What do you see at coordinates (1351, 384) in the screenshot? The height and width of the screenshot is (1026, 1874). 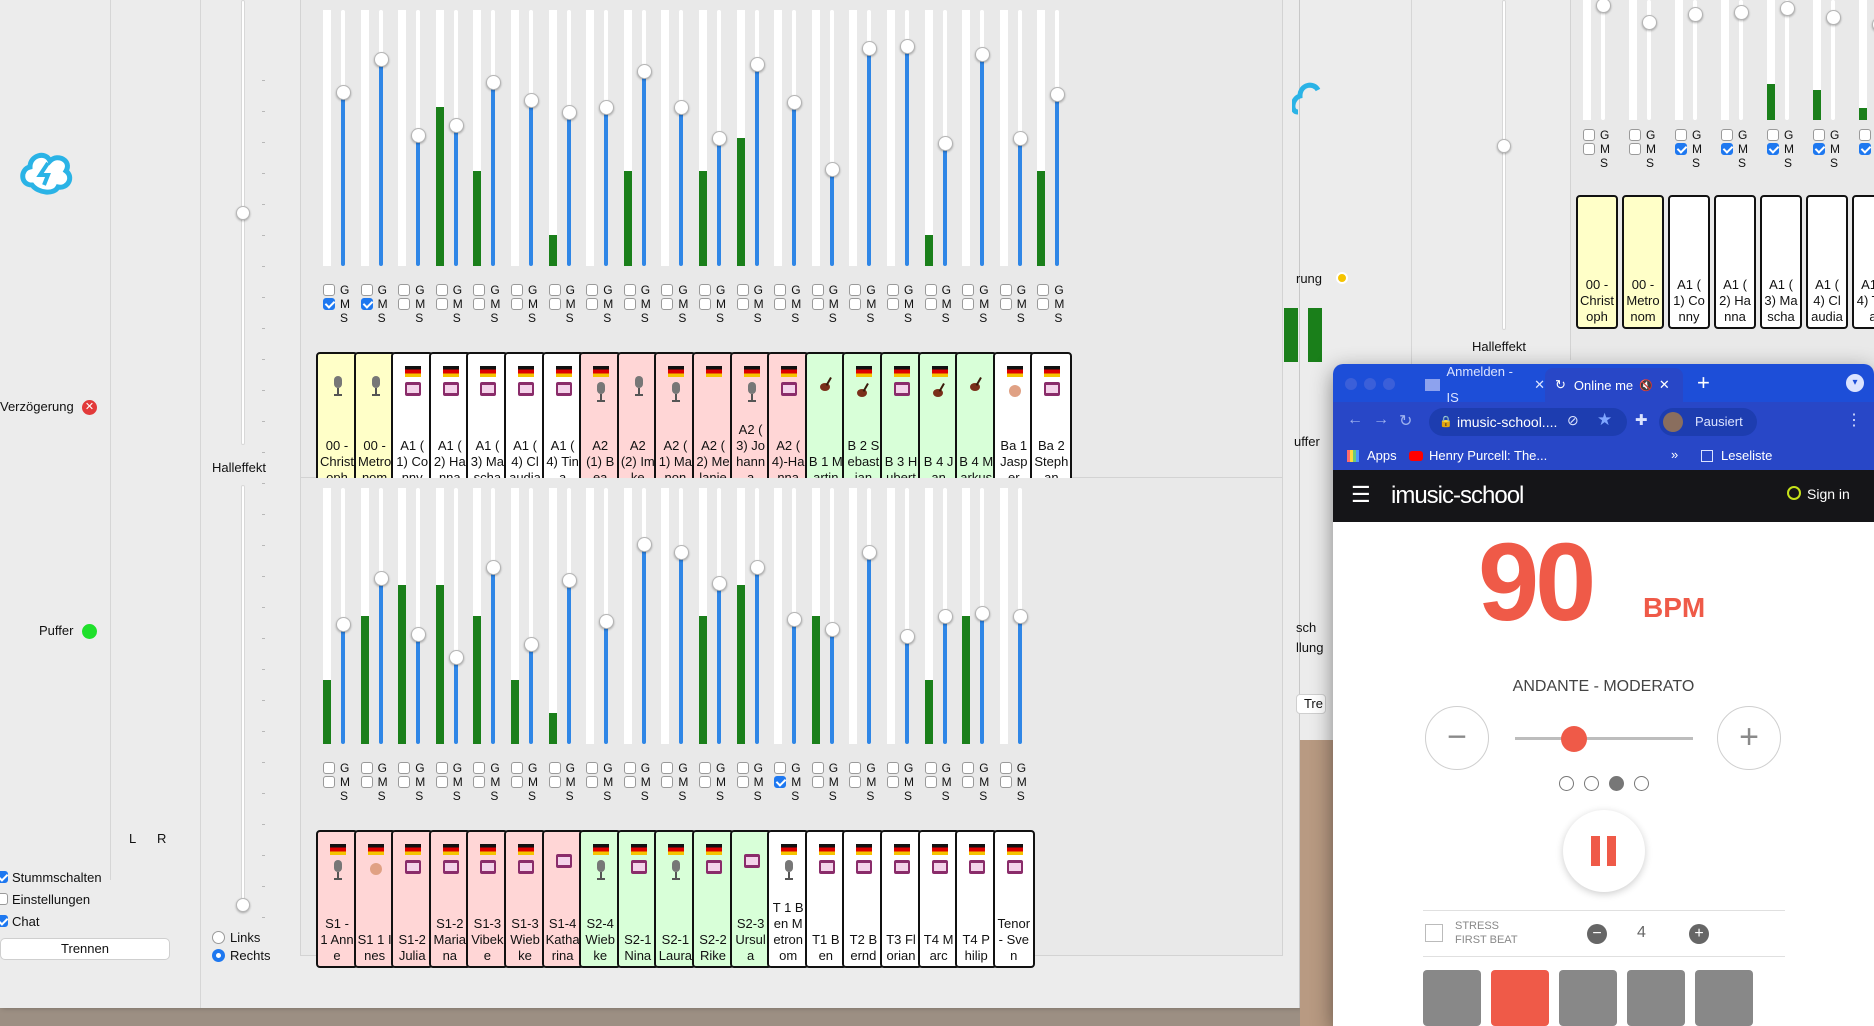 I see `close-window-dot` at bounding box center [1351, 384].